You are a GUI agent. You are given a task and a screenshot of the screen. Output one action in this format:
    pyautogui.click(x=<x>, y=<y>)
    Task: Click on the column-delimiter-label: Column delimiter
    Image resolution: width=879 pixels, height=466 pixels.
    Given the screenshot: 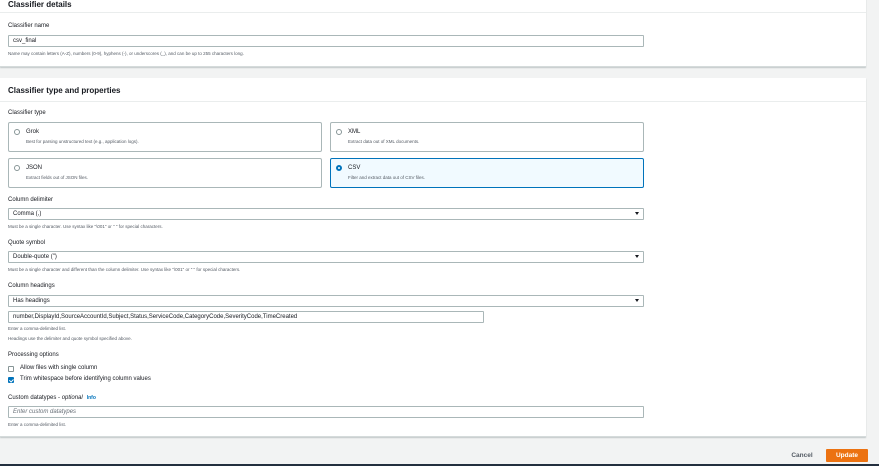 What is the action you would take?
    pyautogui.click(x=31, y=200)
    